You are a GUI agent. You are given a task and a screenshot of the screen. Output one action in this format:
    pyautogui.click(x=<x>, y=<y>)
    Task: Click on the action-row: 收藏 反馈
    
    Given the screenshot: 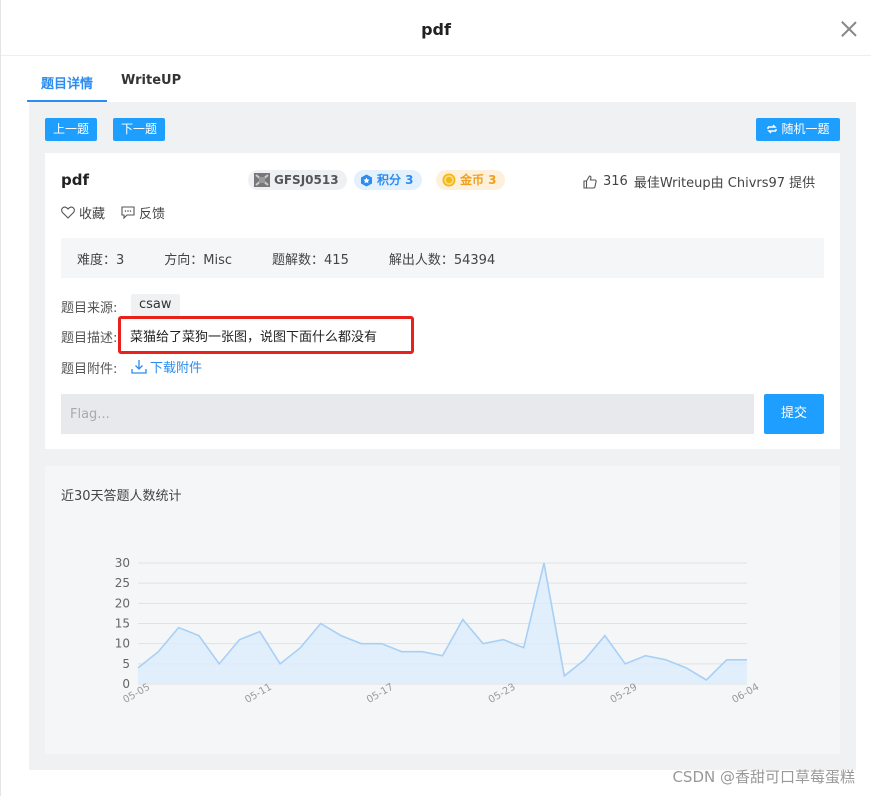 What is the action you would take?
    pyautogui.click(x=113, y=212)
    